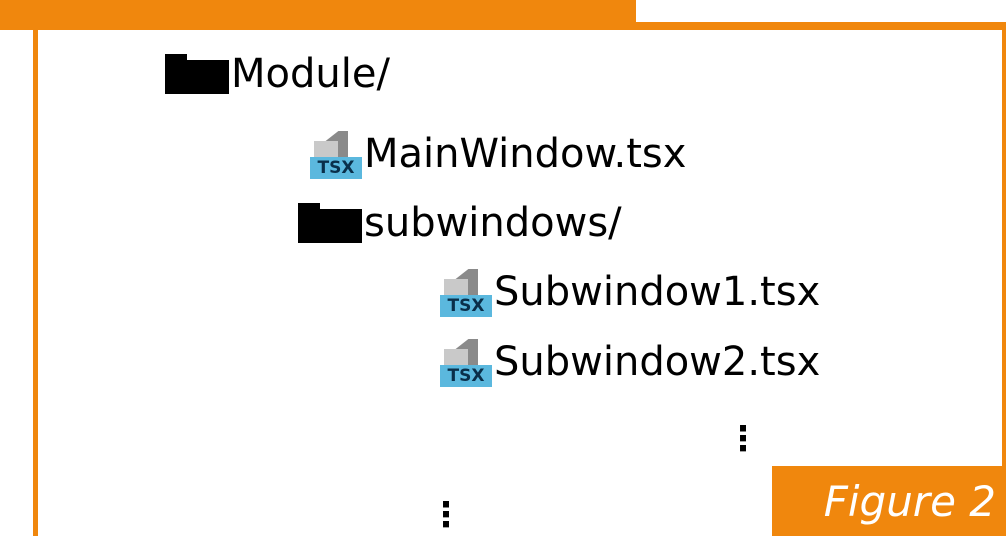 This screenshot has height=536, width=1006. What do you see at coordinates (16, 283) in the screenshot?
I see `frame-left-white` at bounding box center [16, 283].